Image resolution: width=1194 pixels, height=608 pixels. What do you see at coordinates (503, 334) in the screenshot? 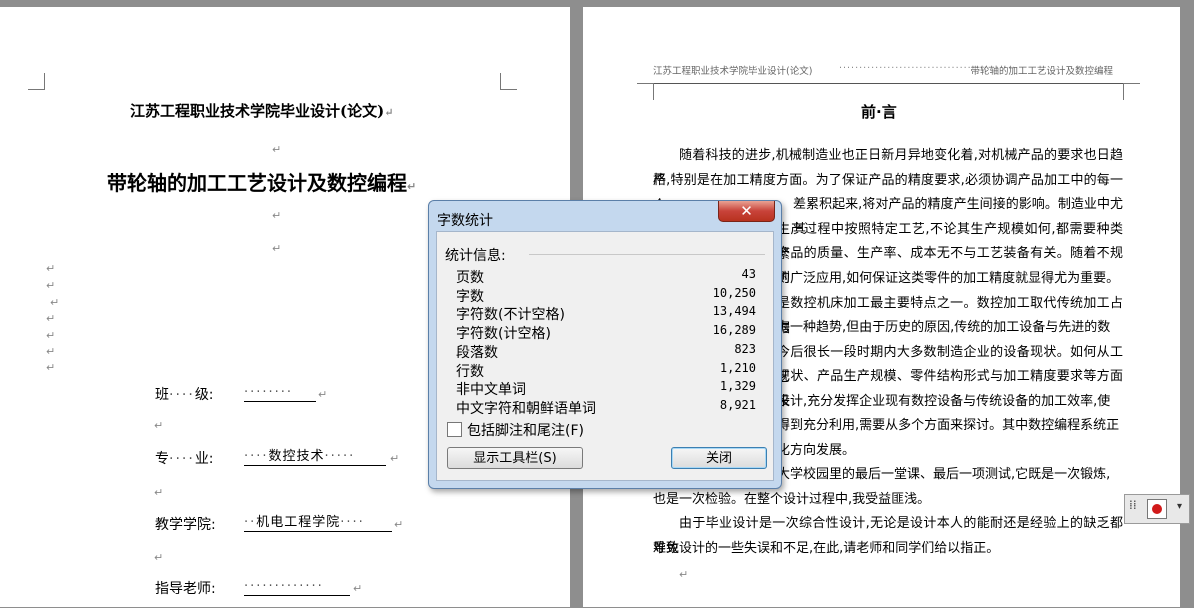
I see `stat-label: 字符数(计空格)` at bounding box center [503, 334].